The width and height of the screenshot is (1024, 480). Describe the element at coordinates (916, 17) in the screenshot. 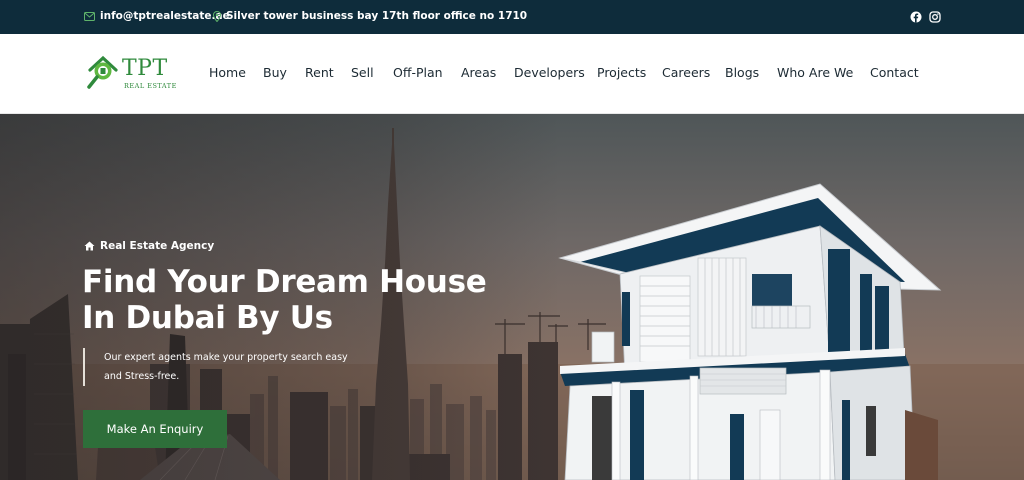

I see `facebook-icon` at that location.